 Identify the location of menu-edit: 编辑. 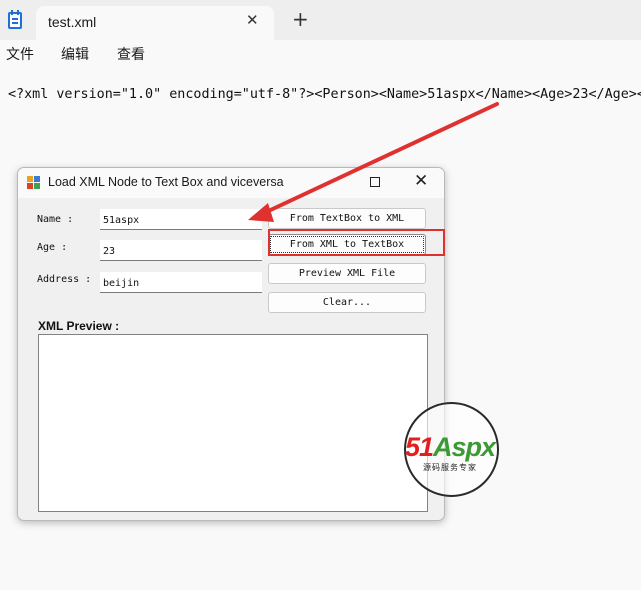
(75, 54).